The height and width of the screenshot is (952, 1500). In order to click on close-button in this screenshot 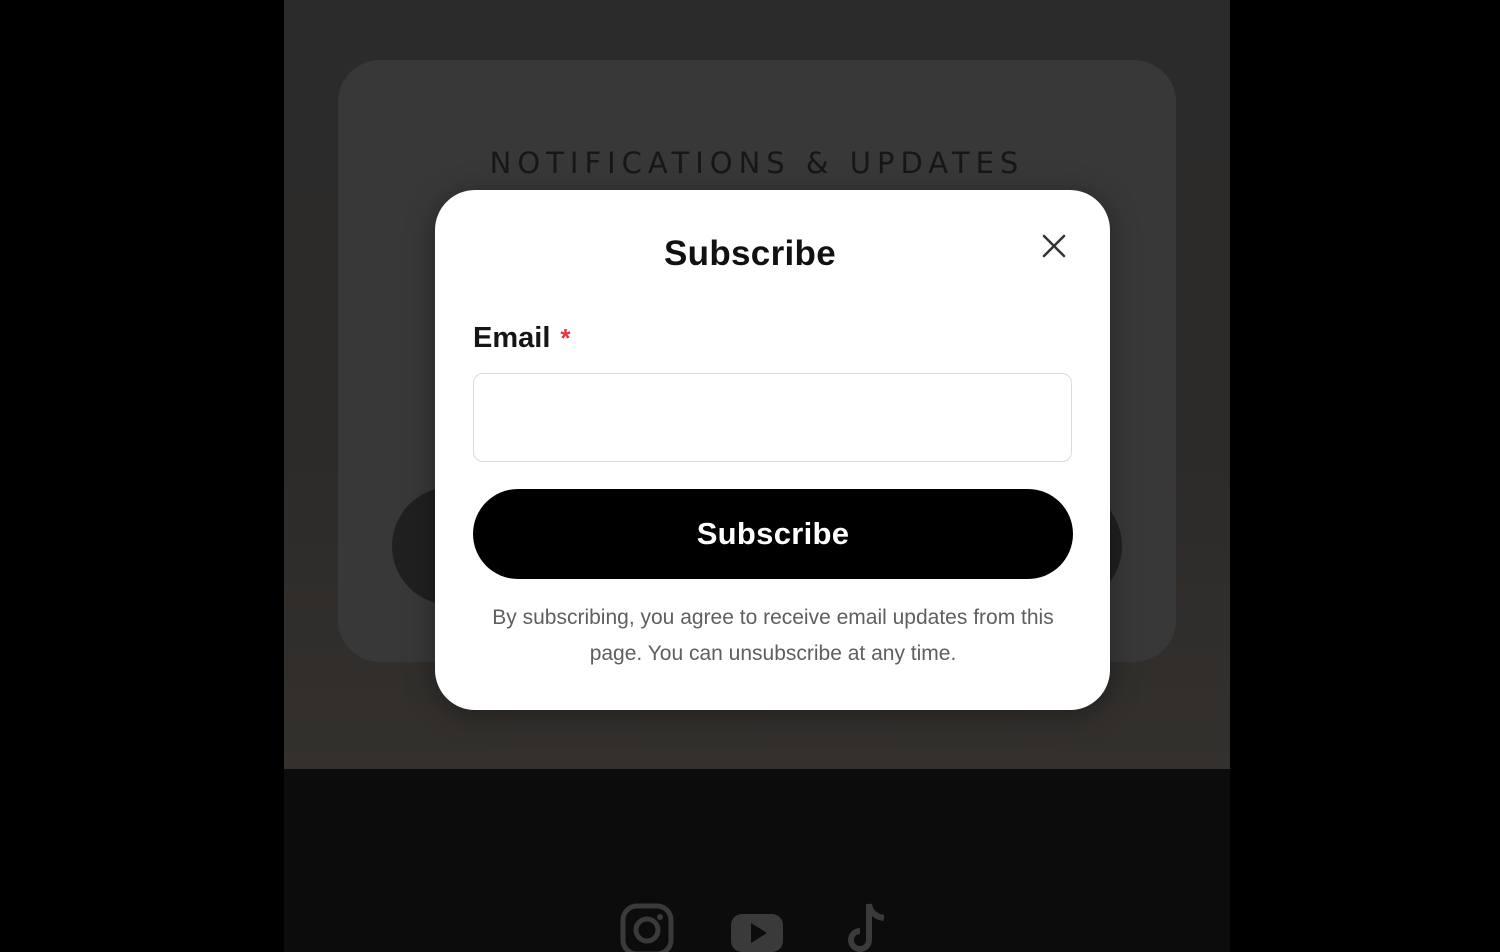, I will do `click(1054, 246)`.